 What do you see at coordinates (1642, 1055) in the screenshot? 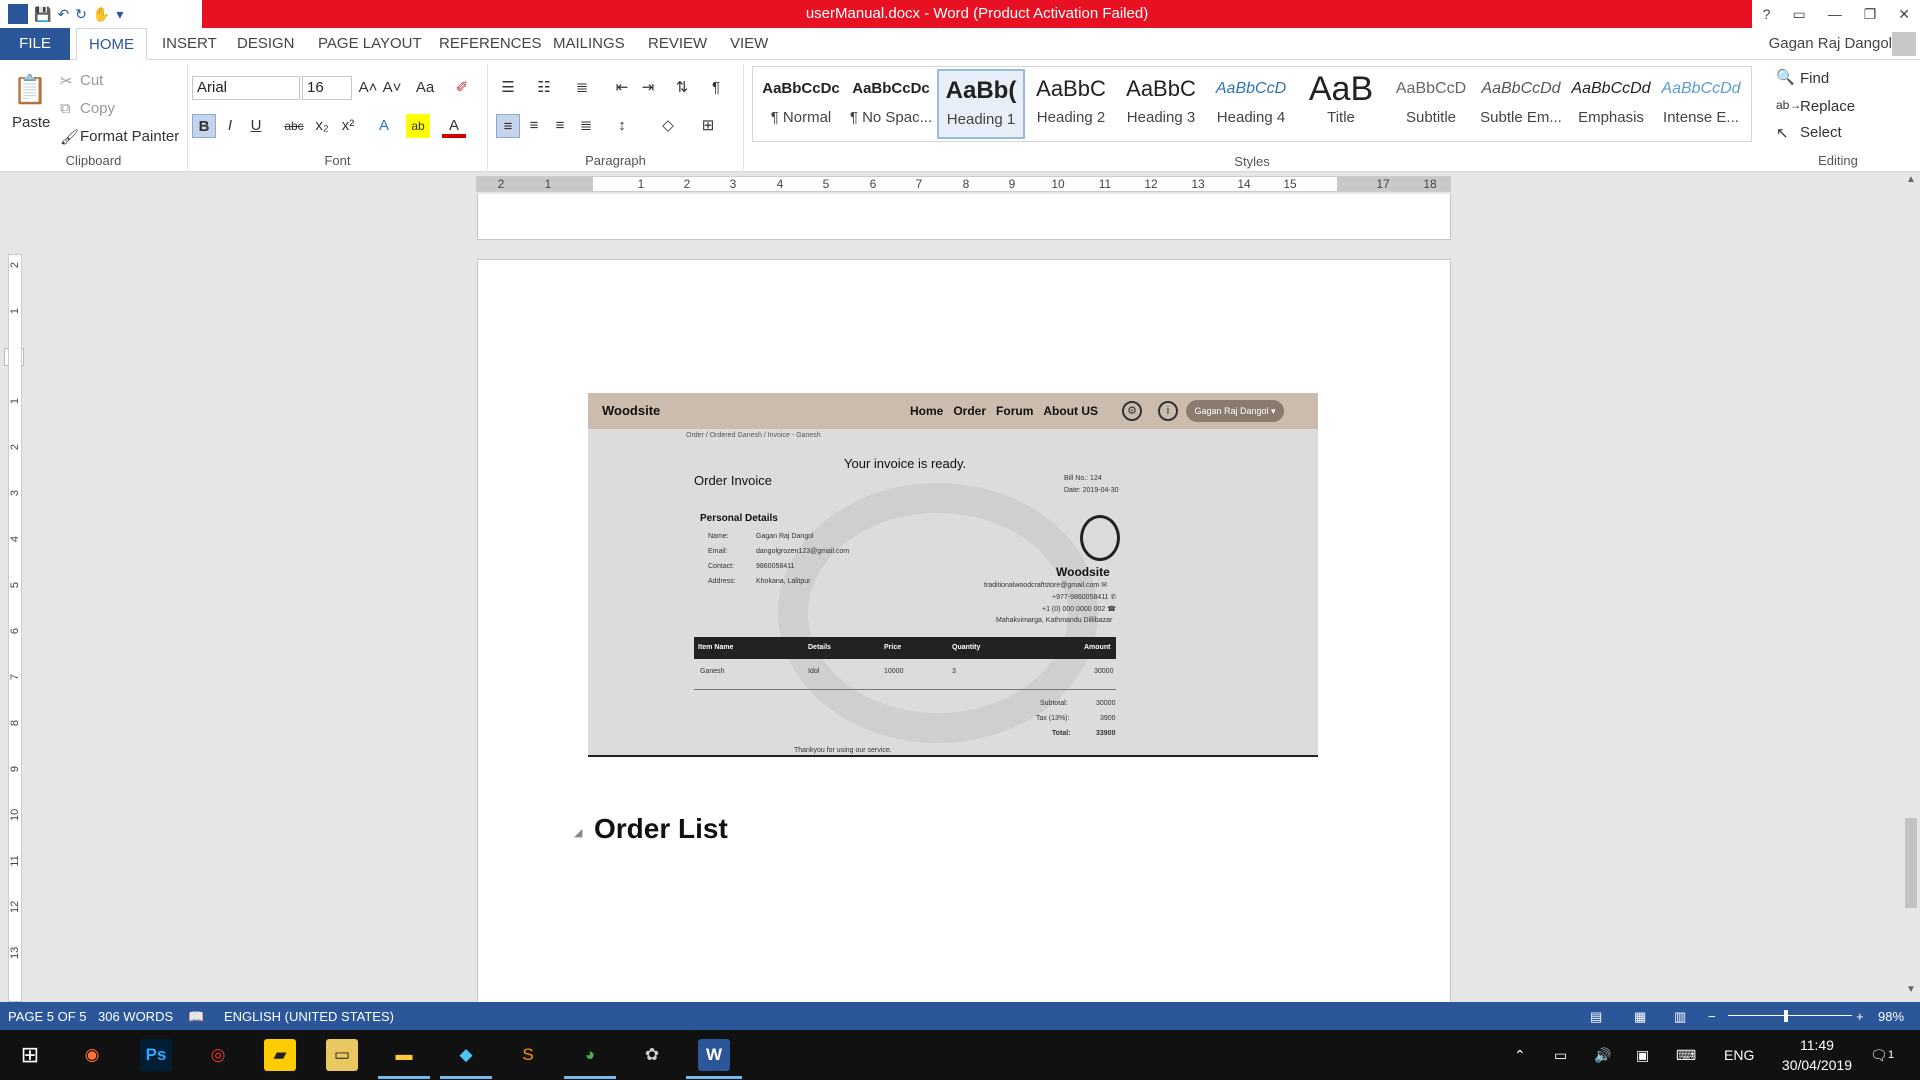
I see `network-icon: ▣` at bounding box center [1642, 1055].